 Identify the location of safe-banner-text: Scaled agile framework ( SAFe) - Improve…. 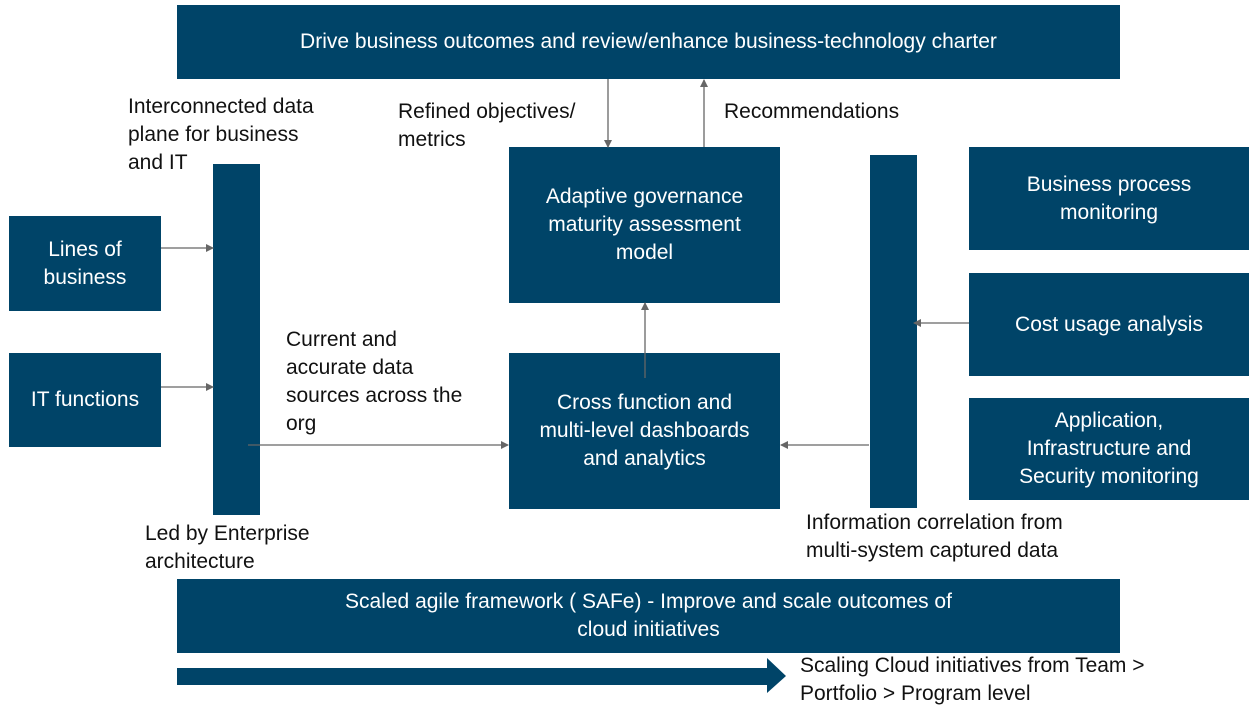
(648, 615).